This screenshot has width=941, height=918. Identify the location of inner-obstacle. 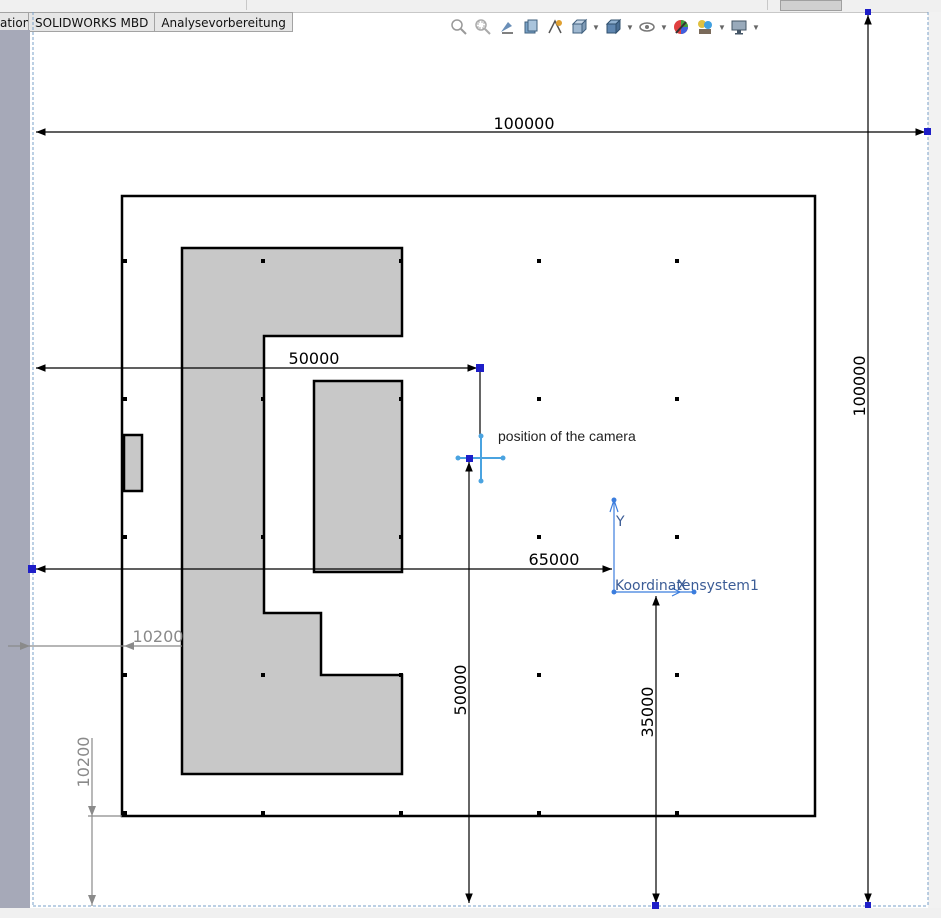
(358, 476).